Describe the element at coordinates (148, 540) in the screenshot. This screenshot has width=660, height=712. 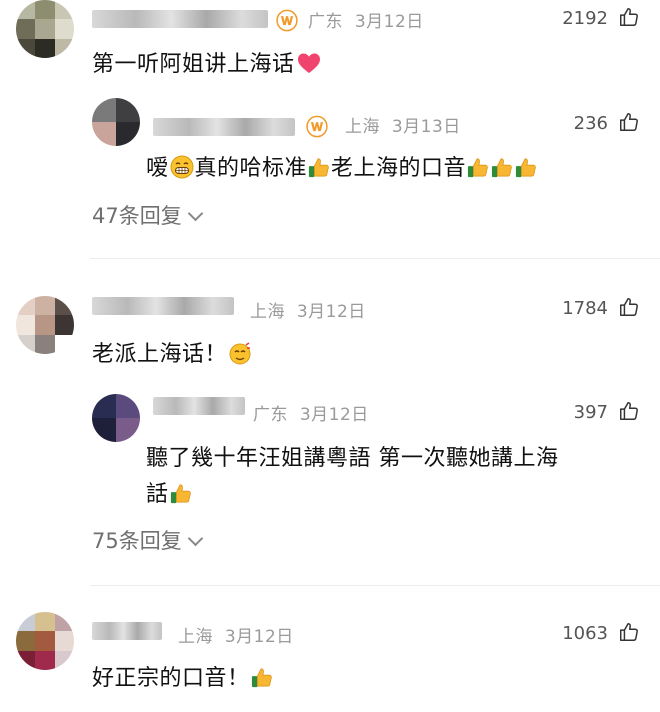
I see `view-replies-link: 75条回复` at that location.